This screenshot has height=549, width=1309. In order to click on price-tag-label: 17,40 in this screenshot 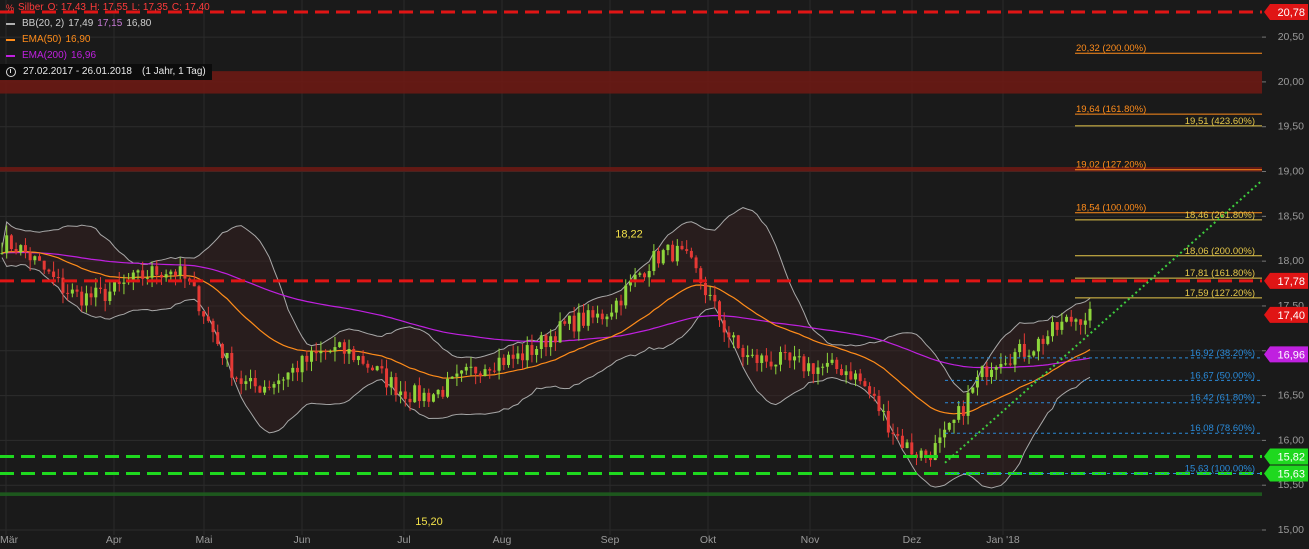, I will do `click(1291, 316)`.